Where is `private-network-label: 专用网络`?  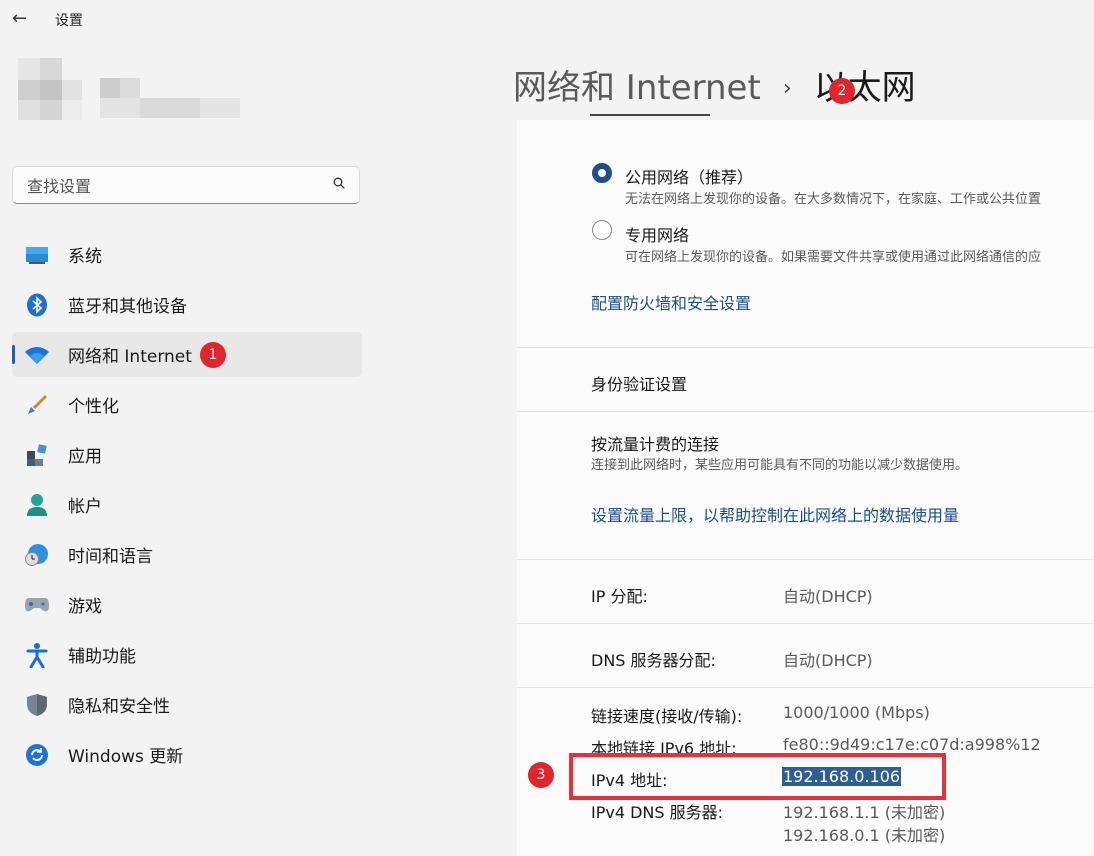
private-network-label: 专用网络 is located at coordinates (657, 235).